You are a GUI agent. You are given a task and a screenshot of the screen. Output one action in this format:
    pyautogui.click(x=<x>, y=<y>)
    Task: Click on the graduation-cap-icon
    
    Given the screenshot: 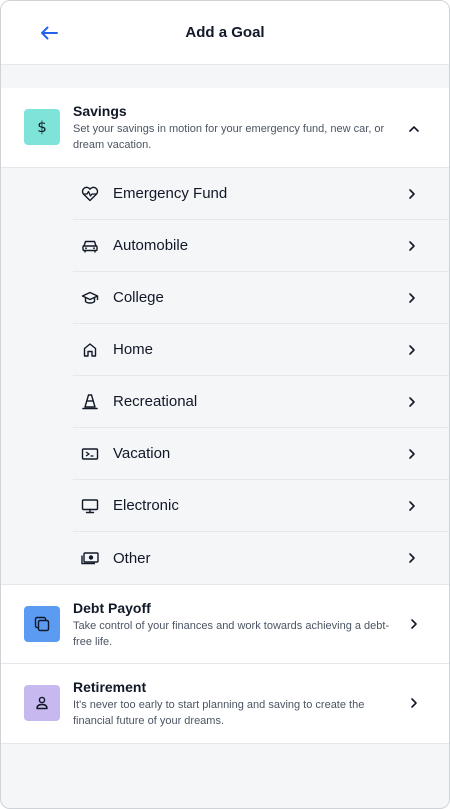 What is the action you would take?
    pyautogui.click(x=90, y=297)
    